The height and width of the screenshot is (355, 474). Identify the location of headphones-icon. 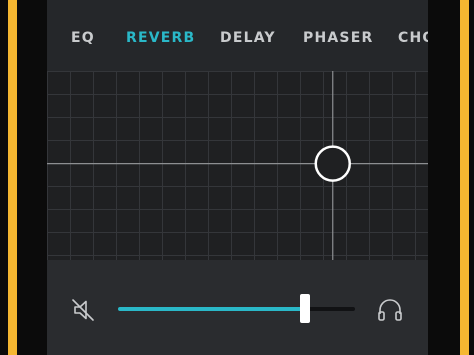
(390, 310).